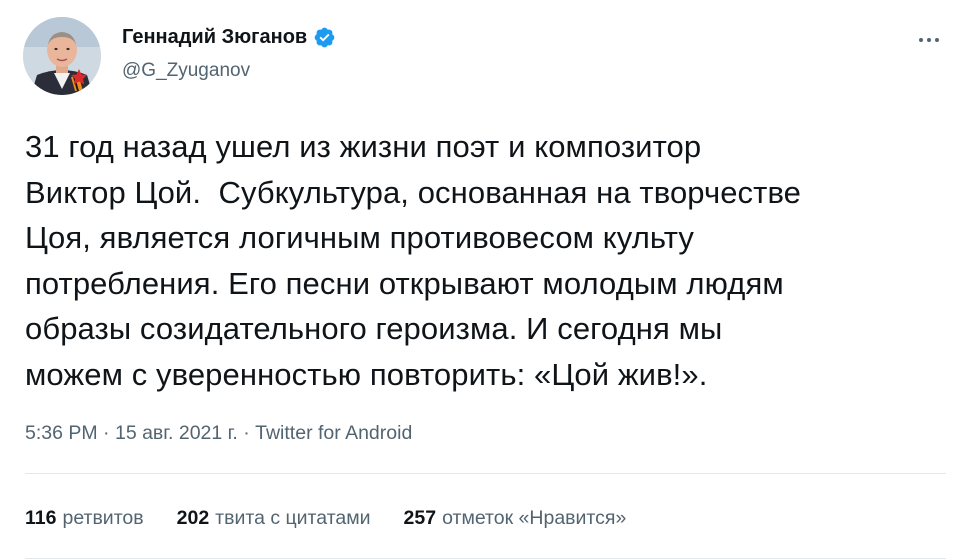 Image resolution: width=966 pixels, height=559 pixels. I want to click on retweets-stat: 116 ретвитов, so click(84, 518).